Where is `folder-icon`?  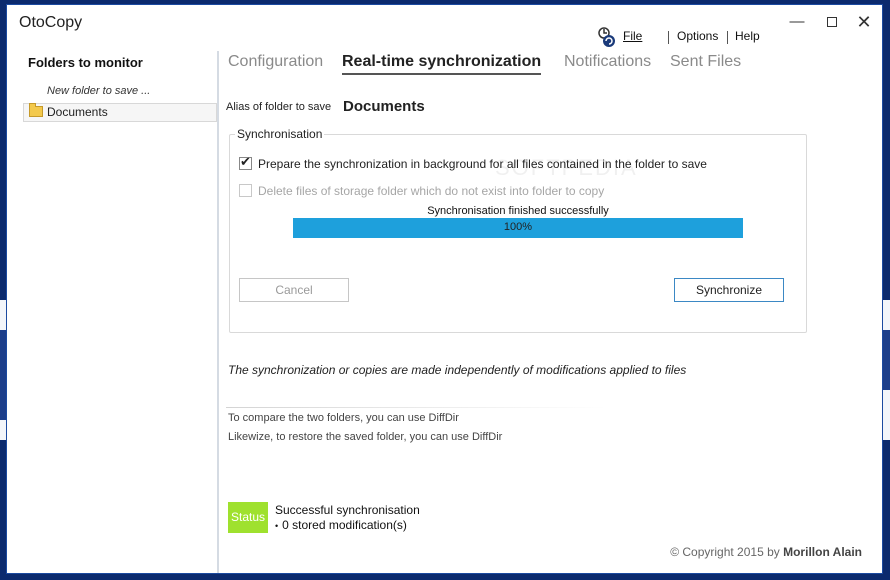
folder-icon is located at coordinates (36, 110).